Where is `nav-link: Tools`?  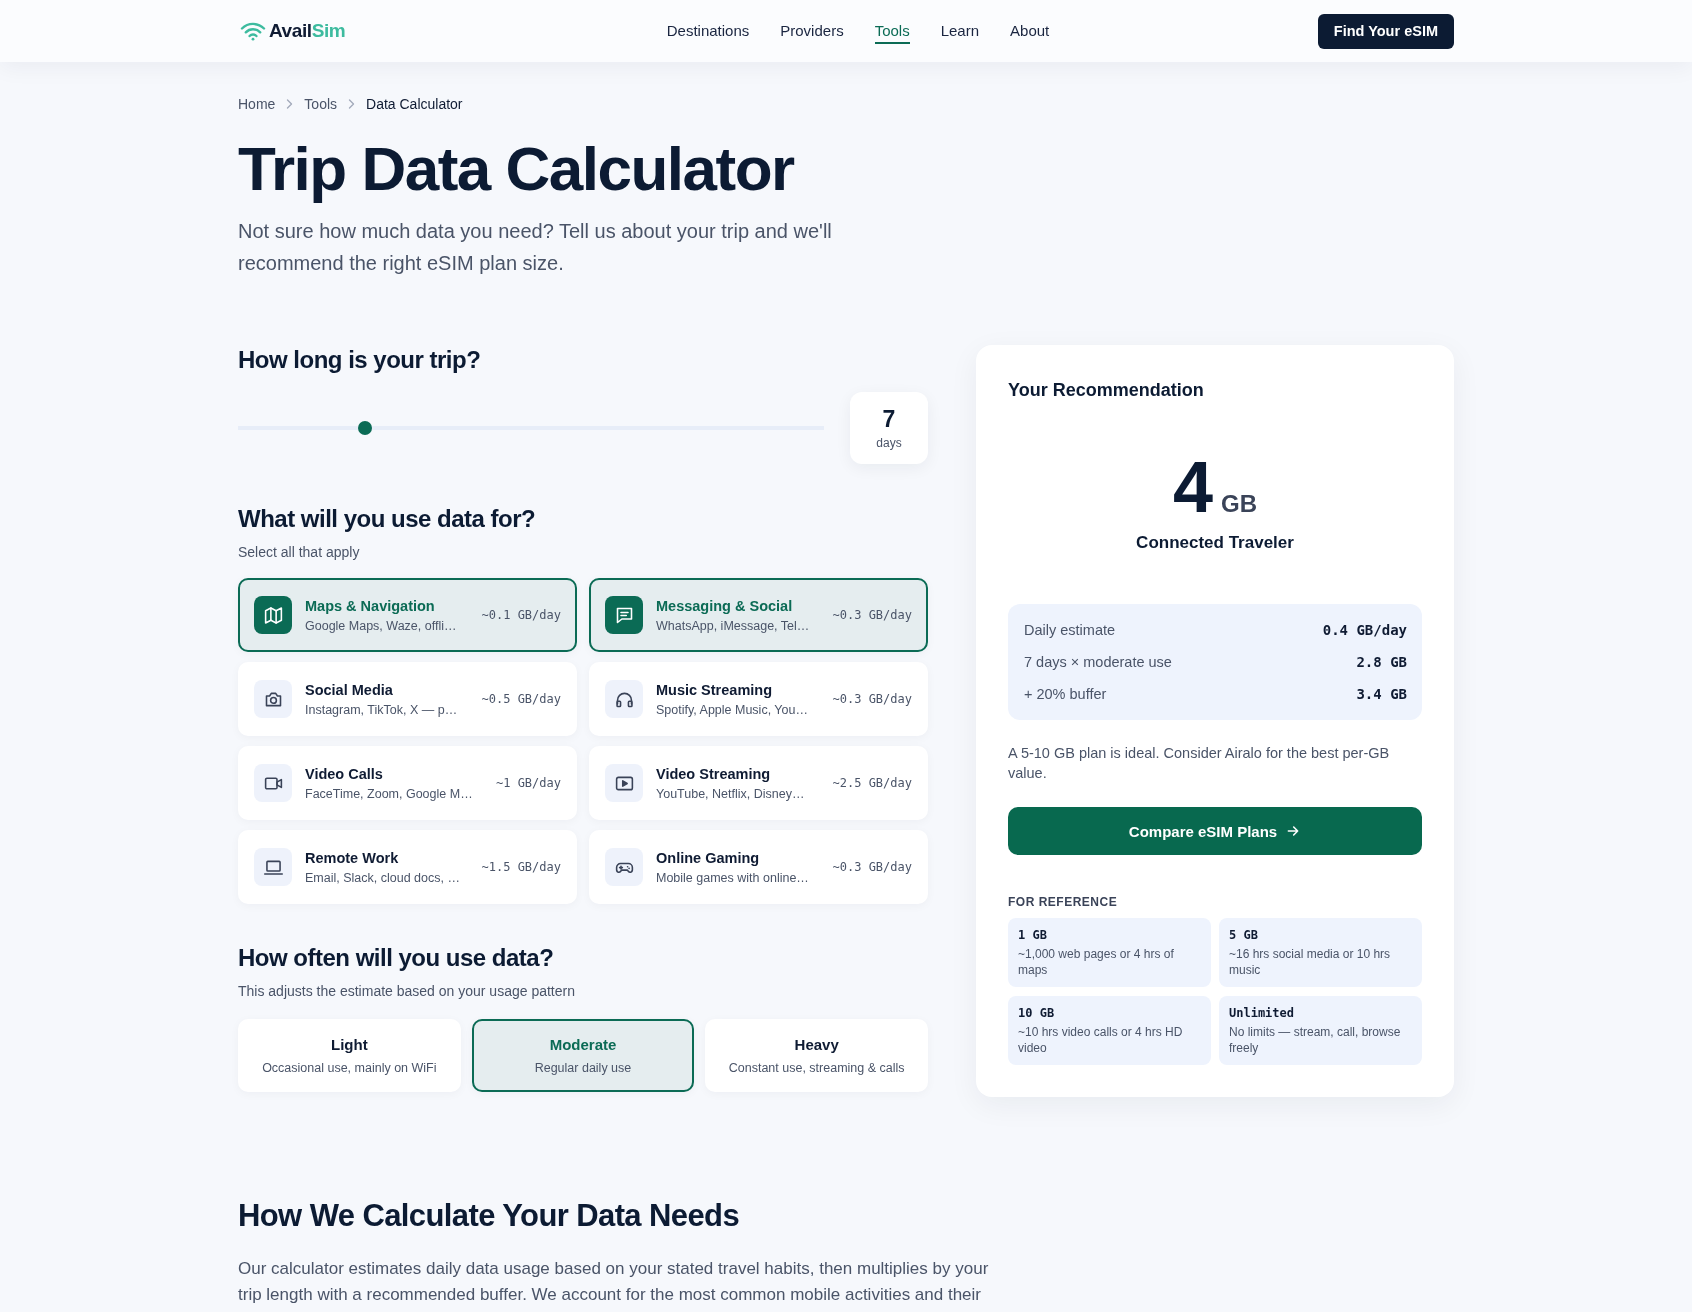
nav-link: Tools is located at coordinates (892, 31).